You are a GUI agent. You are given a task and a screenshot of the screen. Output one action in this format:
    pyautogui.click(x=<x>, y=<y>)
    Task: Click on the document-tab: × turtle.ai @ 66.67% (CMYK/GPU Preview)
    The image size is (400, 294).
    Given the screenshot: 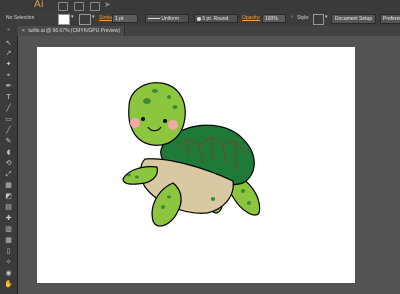 What is the action you would take?
    pyautogui.click(x=72, y=31)
    